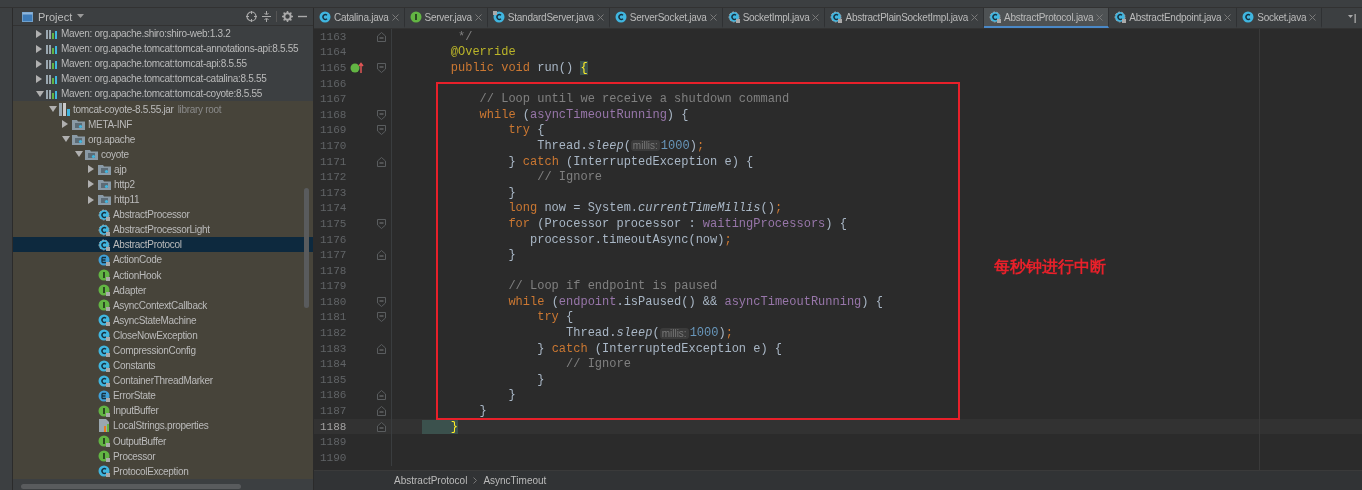 This screenshot has width=1362, height=490. Describe the element at coordinates (134, 456) in the screenshot. I see `tree-item-label: Processor` at that location.